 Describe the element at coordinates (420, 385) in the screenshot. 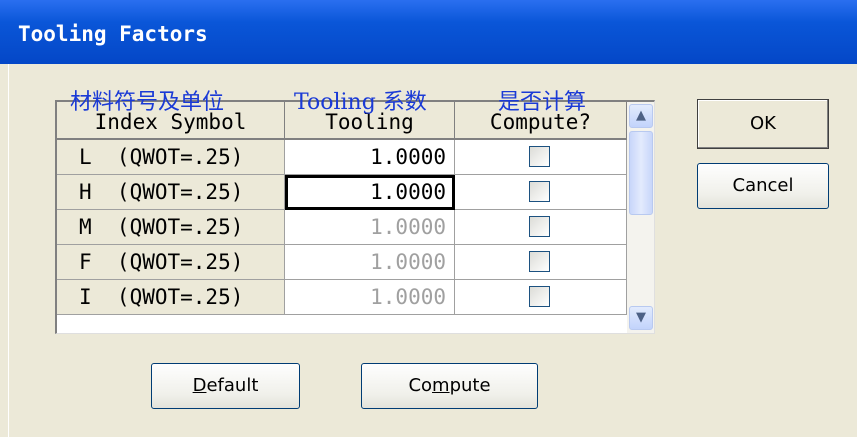

I see `compute-button-label-pre: Co` at that location.